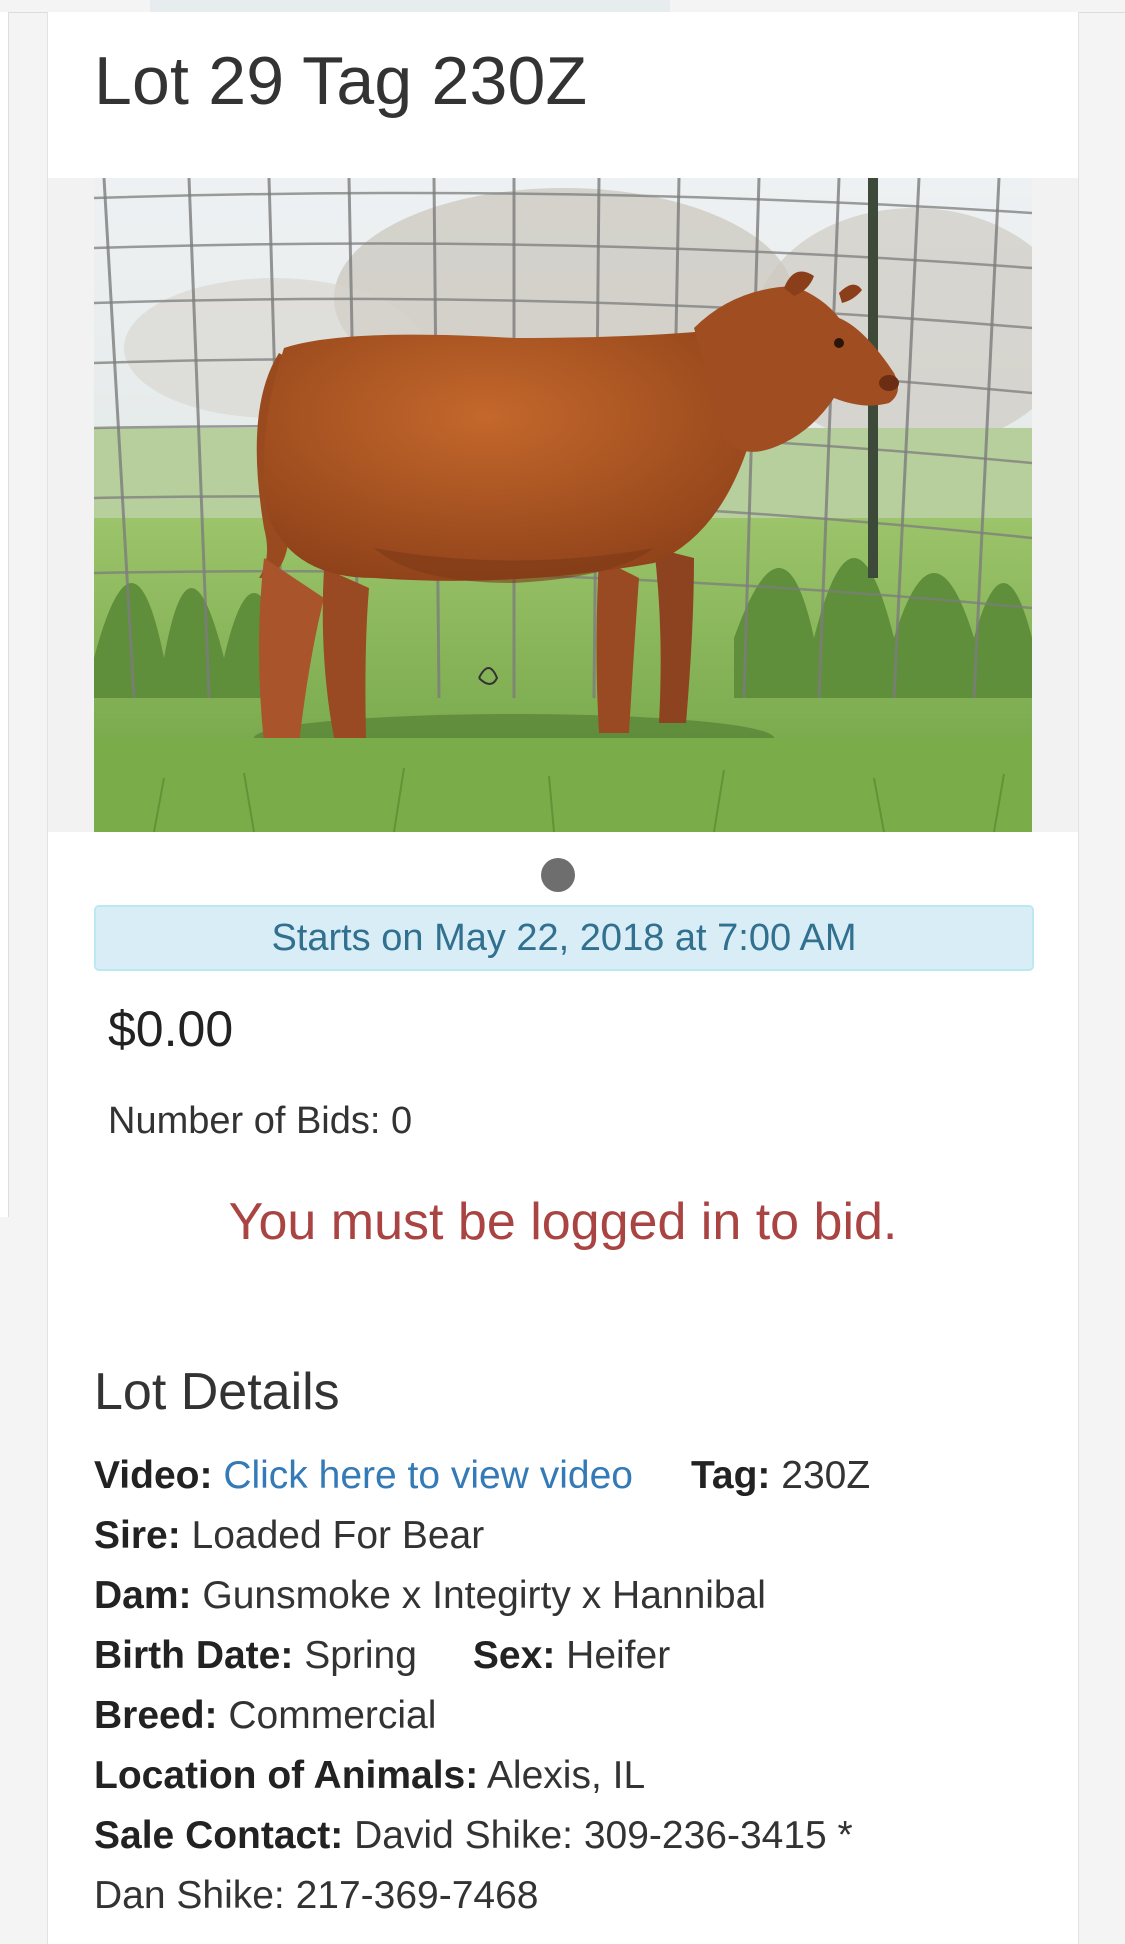 The height and width of the screenshot is (1944, 1125). What do you see at coordinates (618, 1655) in the screenshot?
I see `sex-value: Heifer` at bounding box center [618, 1655].